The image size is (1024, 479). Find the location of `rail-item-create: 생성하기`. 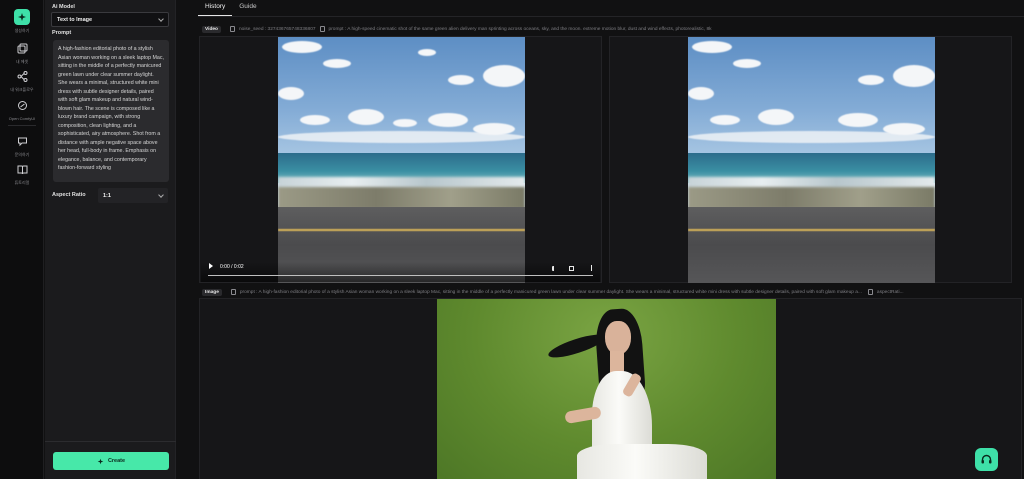

rail-item-create: 생성하기 is located at coordinates (22, 21).